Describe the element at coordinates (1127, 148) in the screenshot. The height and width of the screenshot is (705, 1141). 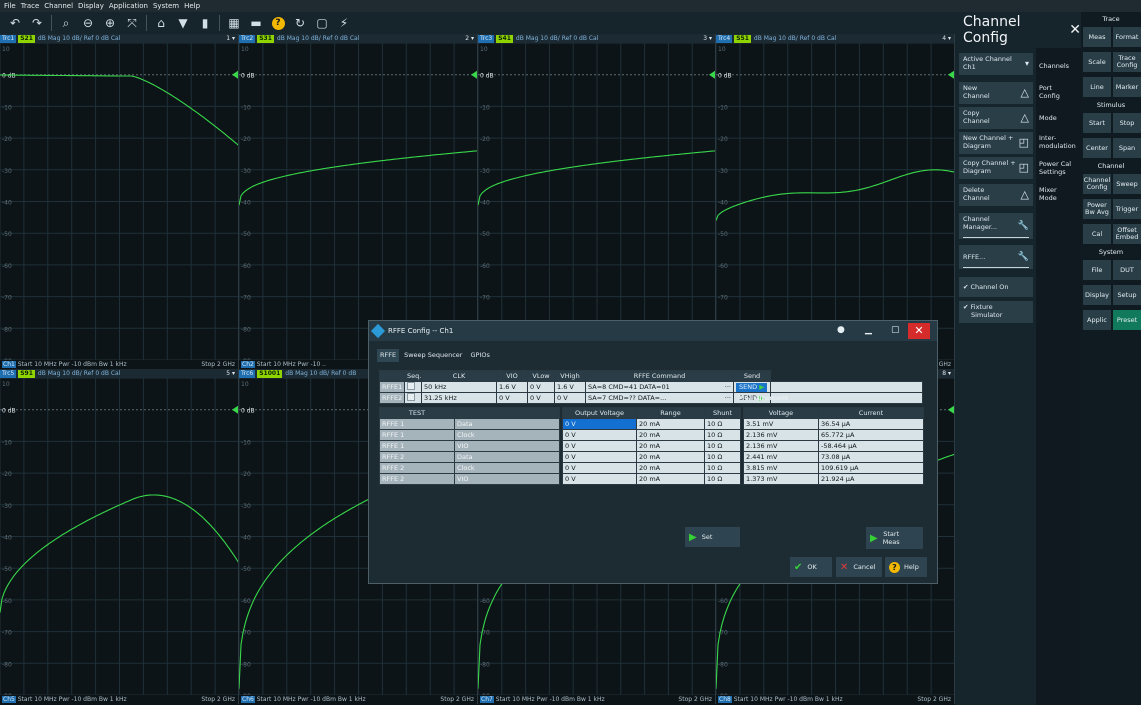
I see `span-button: Span` at that location.